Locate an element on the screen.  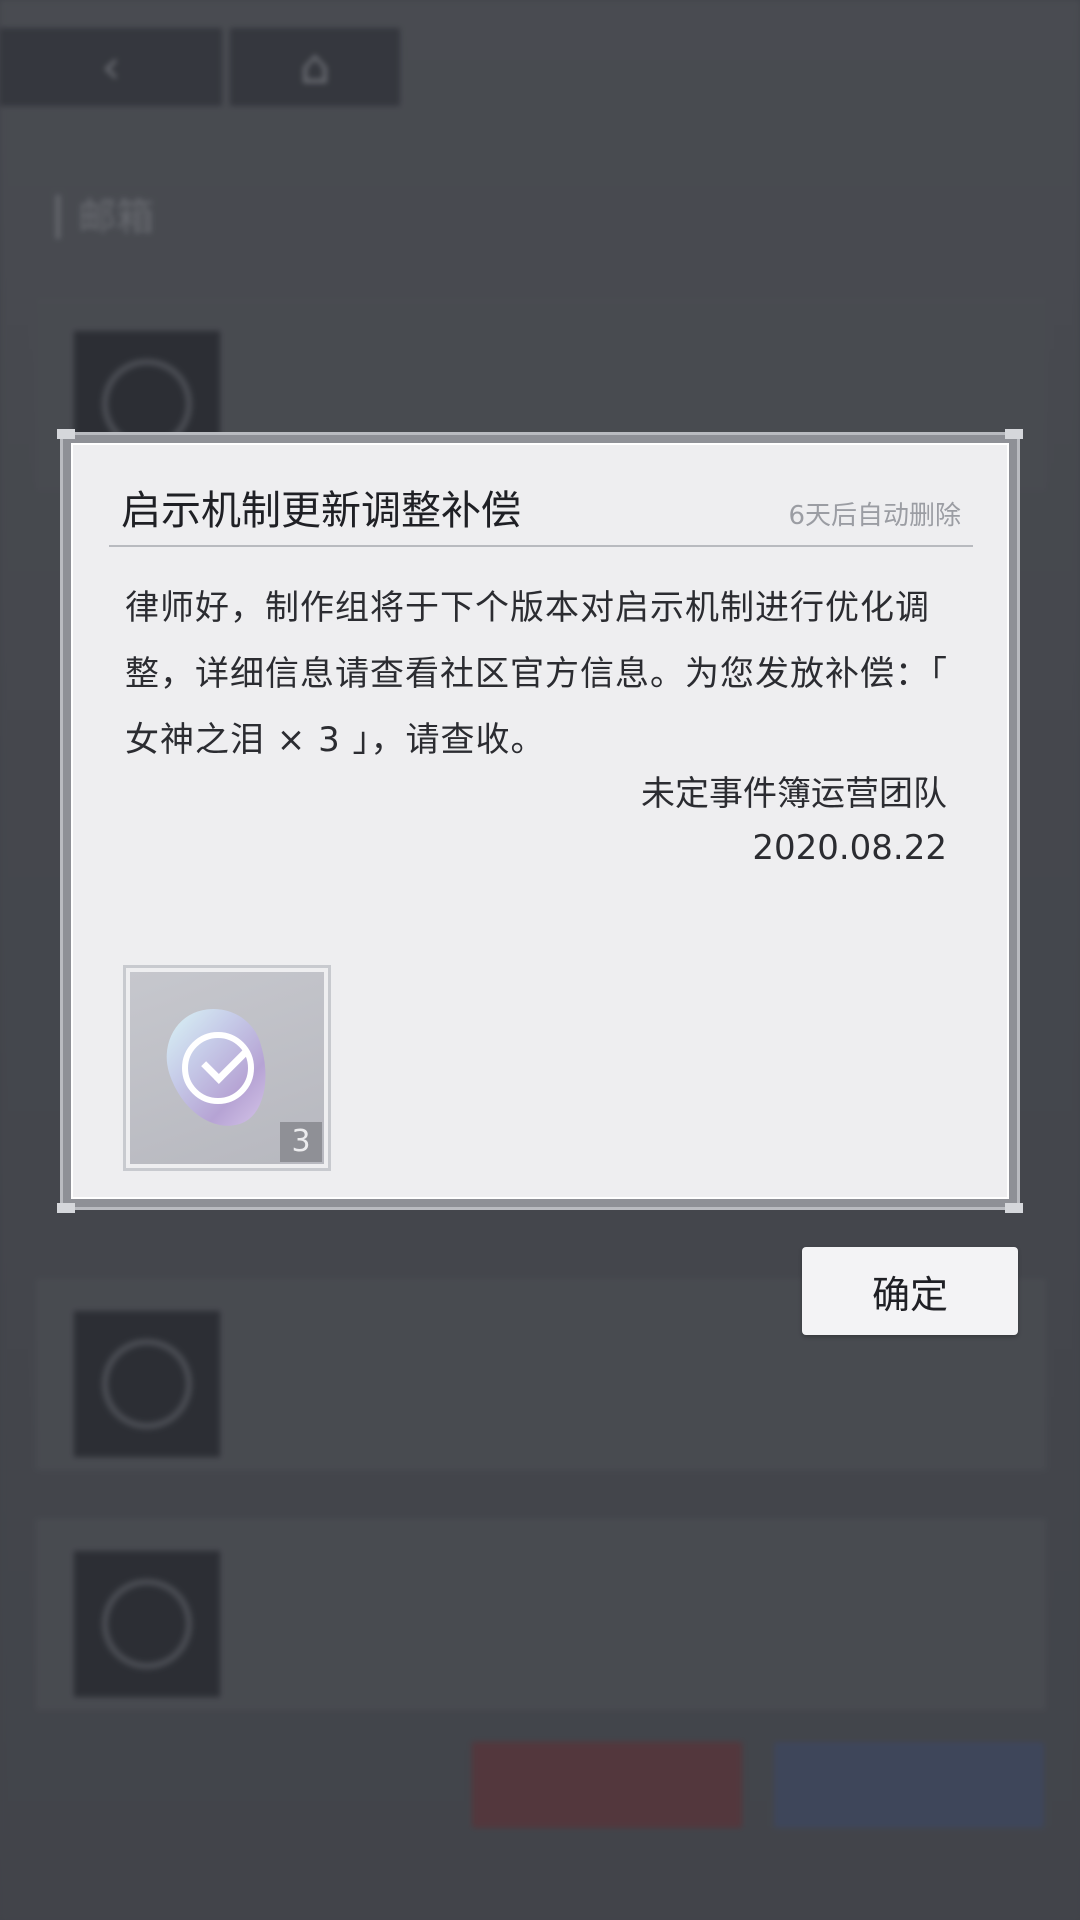
signature-team: 未定事件簿运营团队 is located at coordinates (794, 794).